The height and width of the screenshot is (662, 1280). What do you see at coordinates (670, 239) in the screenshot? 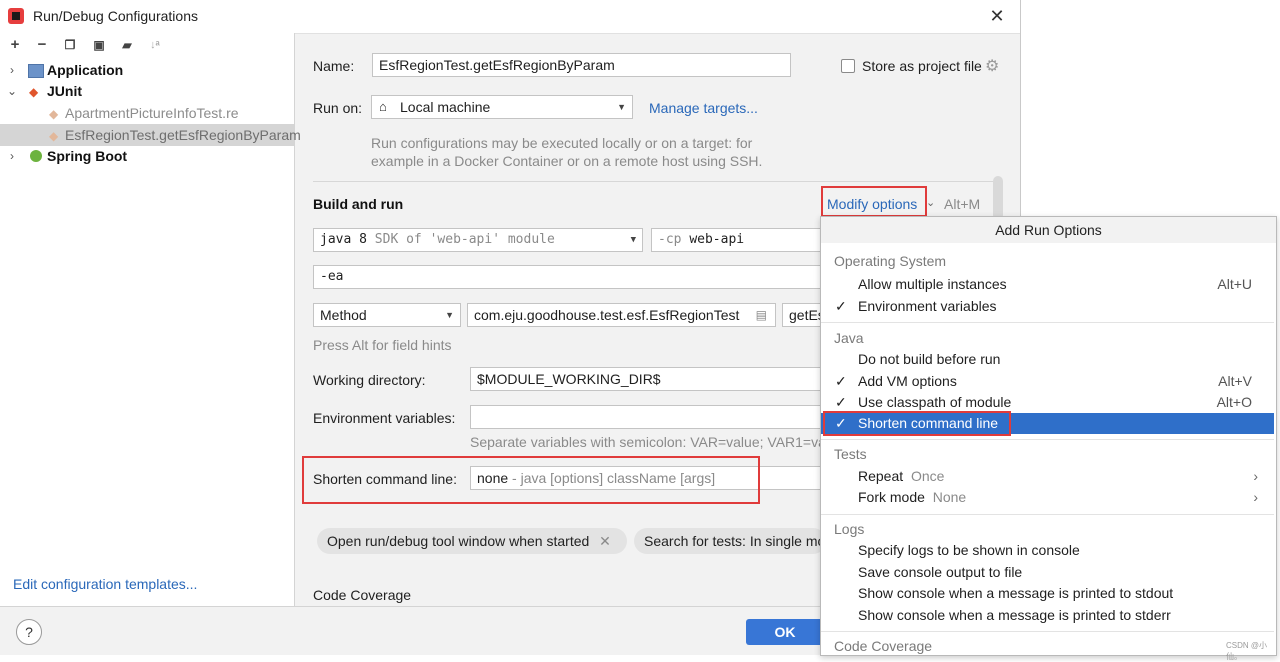
I see `cp-prefix: -cp` at bounding box center [670, 239].